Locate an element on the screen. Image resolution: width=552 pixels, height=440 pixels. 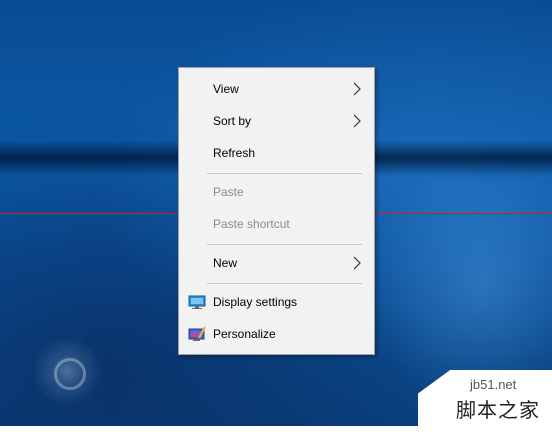
menu-item-label: Paste shortcut is located at coordinates (251, 224).